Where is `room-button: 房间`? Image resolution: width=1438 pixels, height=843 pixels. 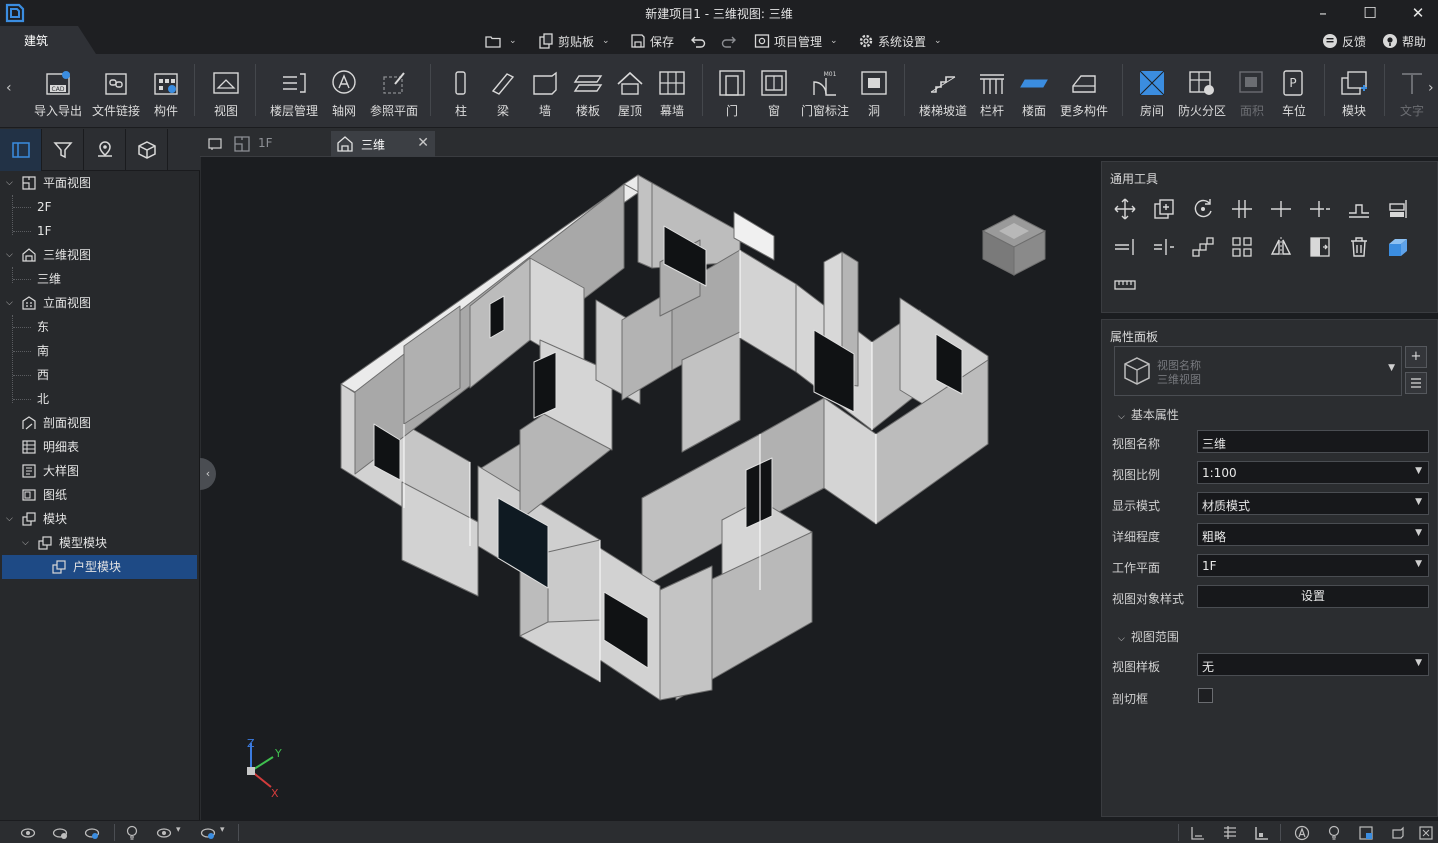
room-button: 房间 is located at coordinates (1152, 92).